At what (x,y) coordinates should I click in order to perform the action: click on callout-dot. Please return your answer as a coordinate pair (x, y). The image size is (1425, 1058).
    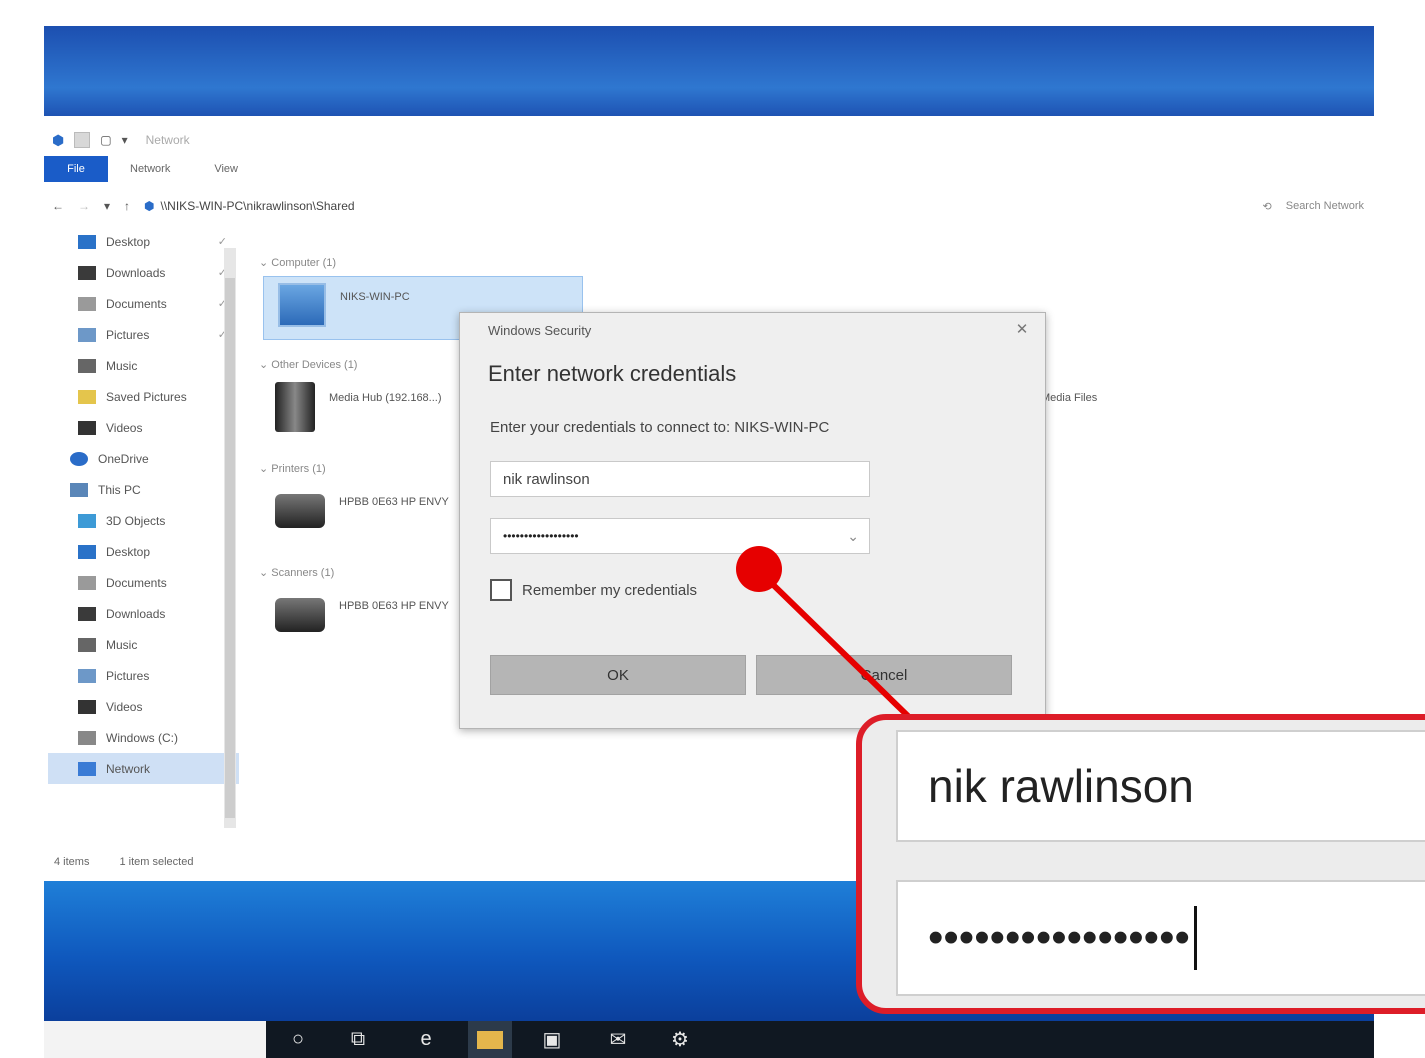
    Looking at the image, I should click on (759, 569).